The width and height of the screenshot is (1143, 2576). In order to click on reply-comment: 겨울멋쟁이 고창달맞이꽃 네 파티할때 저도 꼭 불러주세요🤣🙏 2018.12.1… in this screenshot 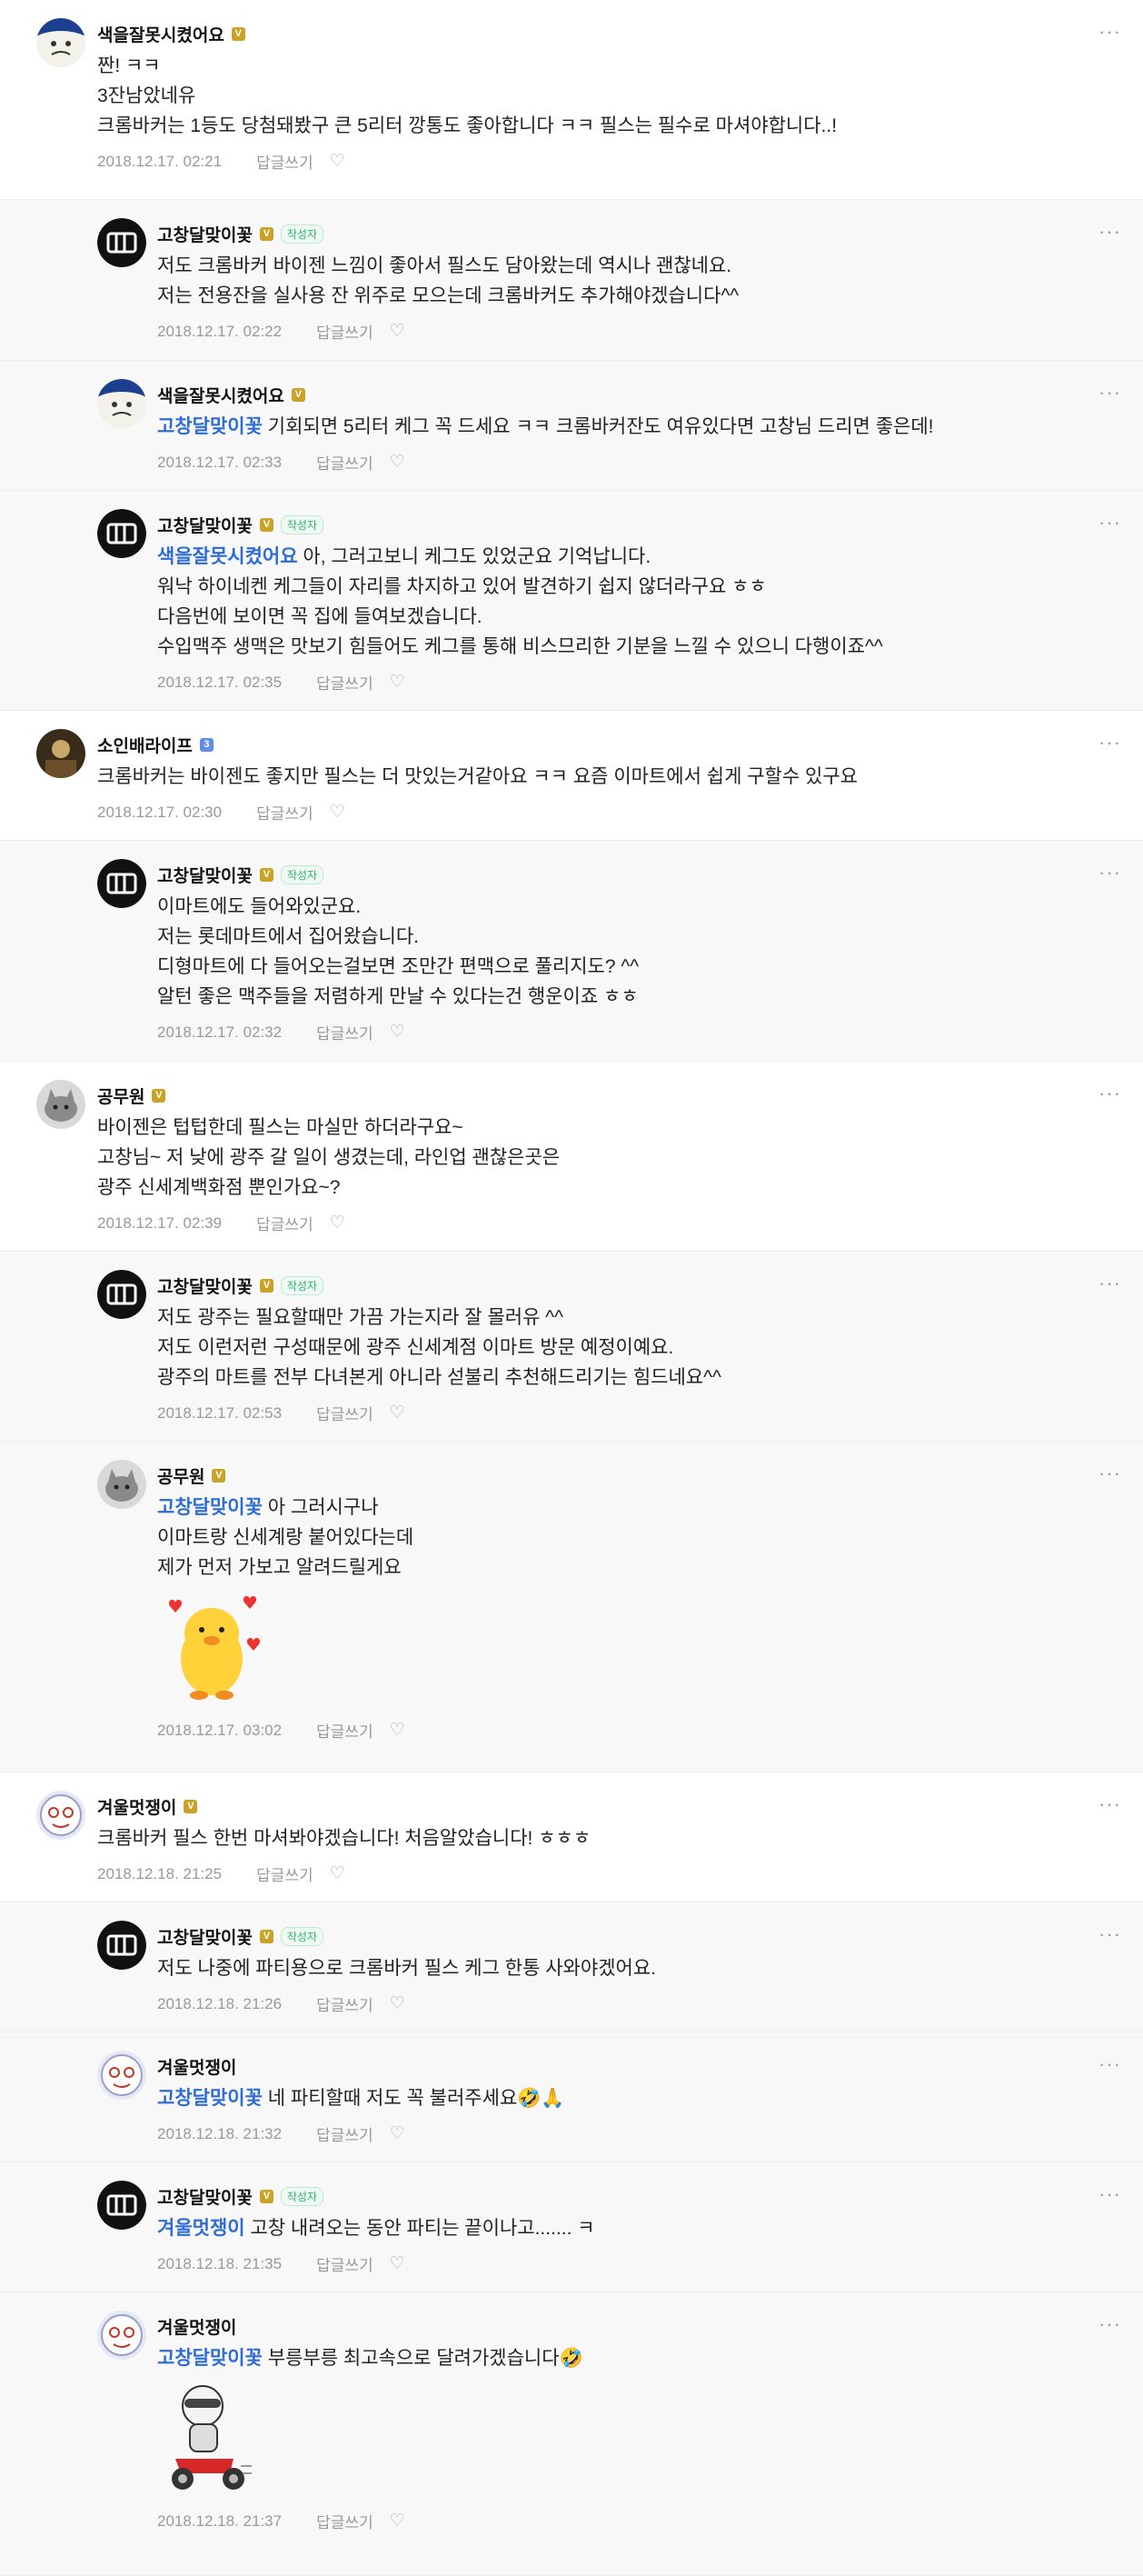, I will do `click(571, 2097)`.